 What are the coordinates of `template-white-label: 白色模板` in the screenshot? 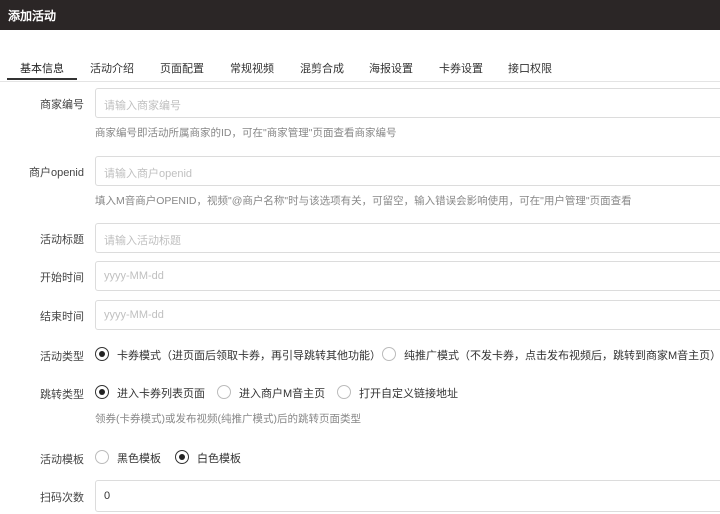 It's located at (219, 459).